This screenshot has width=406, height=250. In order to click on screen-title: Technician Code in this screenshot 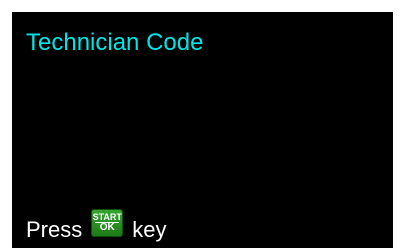, I will do `click(115, 42)`.